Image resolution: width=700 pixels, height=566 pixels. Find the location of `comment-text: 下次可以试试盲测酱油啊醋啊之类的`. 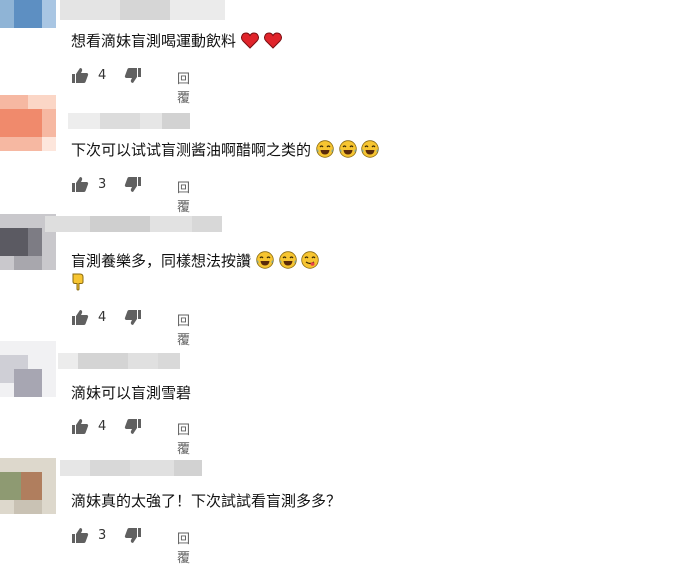

comment-text: 下次可以试试盲测酱油啊醋啊之类的 is located at coordinates (225, 151).